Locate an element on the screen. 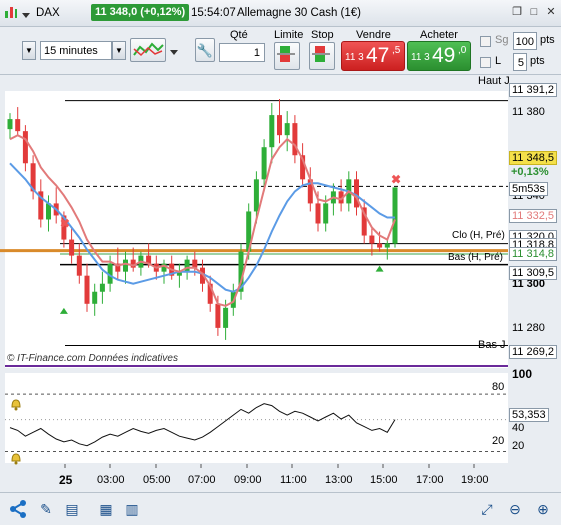 The width and height of the screenshot is (561, 525). sell-price-prefix: 11 3 is located at coordinates (354, 57).